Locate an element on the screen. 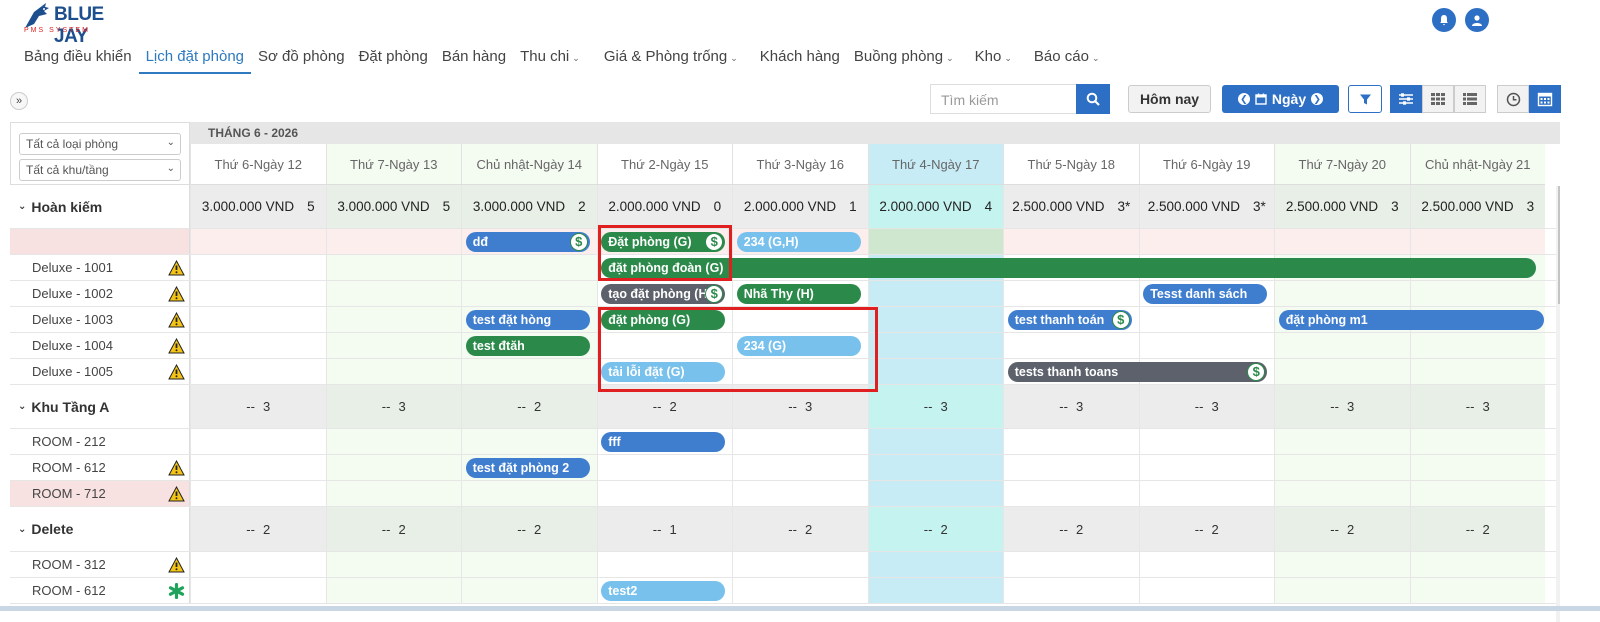  room-label: Deluxe - 1001 is located at coordinates (100, 267).